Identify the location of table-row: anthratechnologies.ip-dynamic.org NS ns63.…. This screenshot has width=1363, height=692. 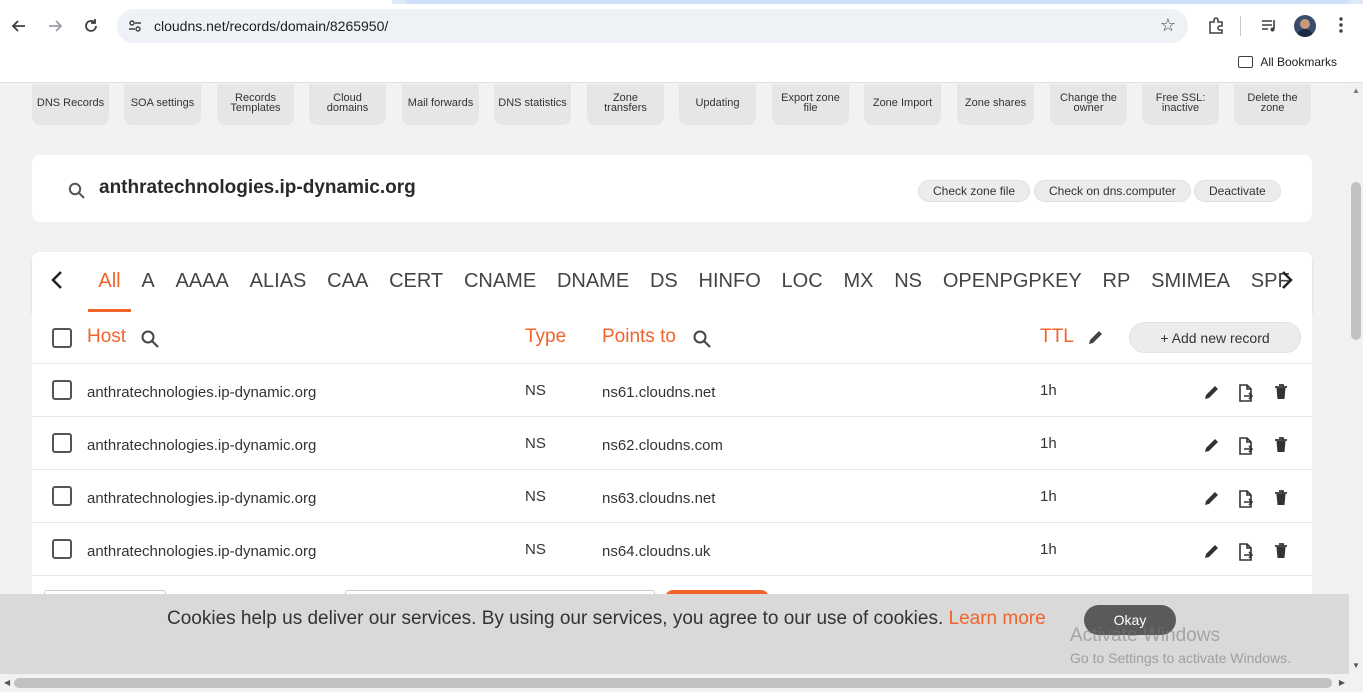
(672, 496).